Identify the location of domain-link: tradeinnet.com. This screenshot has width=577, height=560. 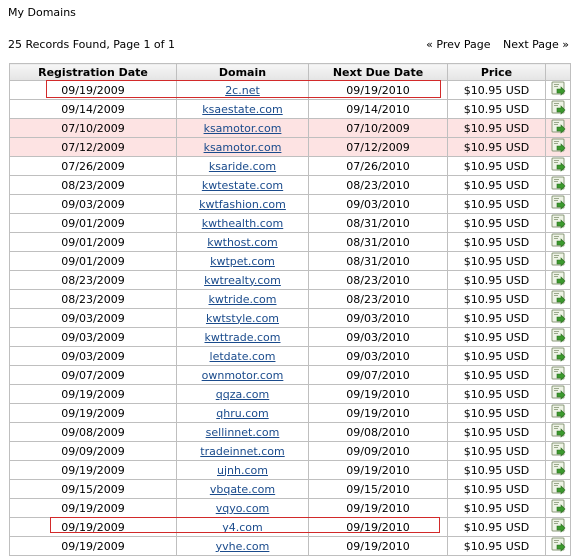
(242, 451).